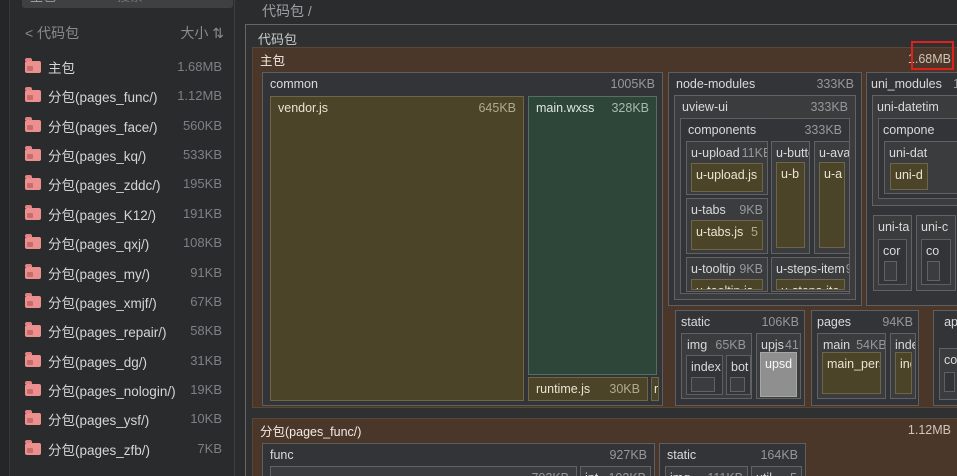 This screenshot has width=957, height=476. Describe the element at coordinates (680, 473) in the screenshot. I see `node-label: img` at that location.